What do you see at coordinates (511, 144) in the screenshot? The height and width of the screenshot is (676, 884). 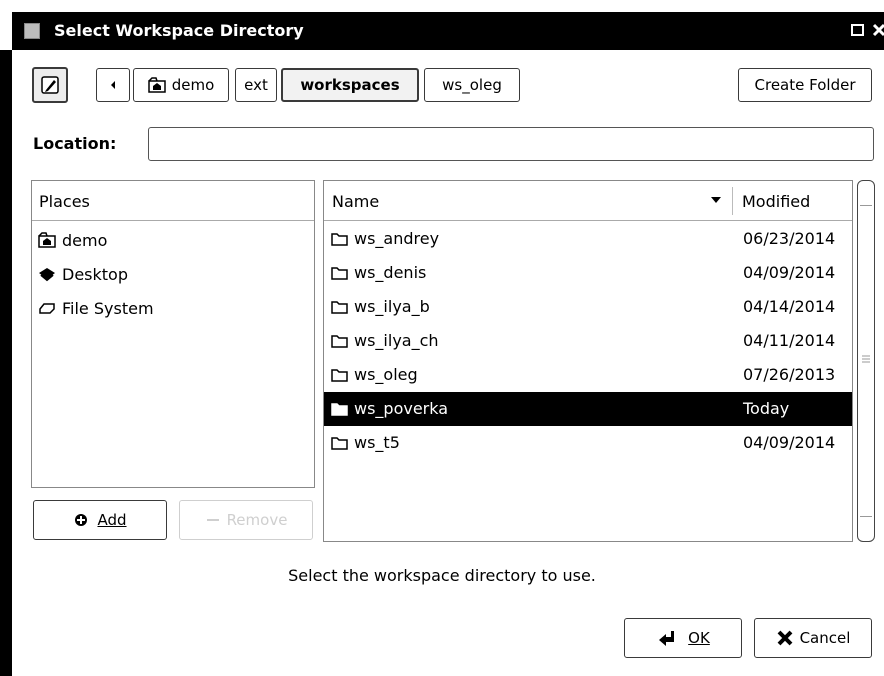 I see `location-input` at bounding box center [511, 144].